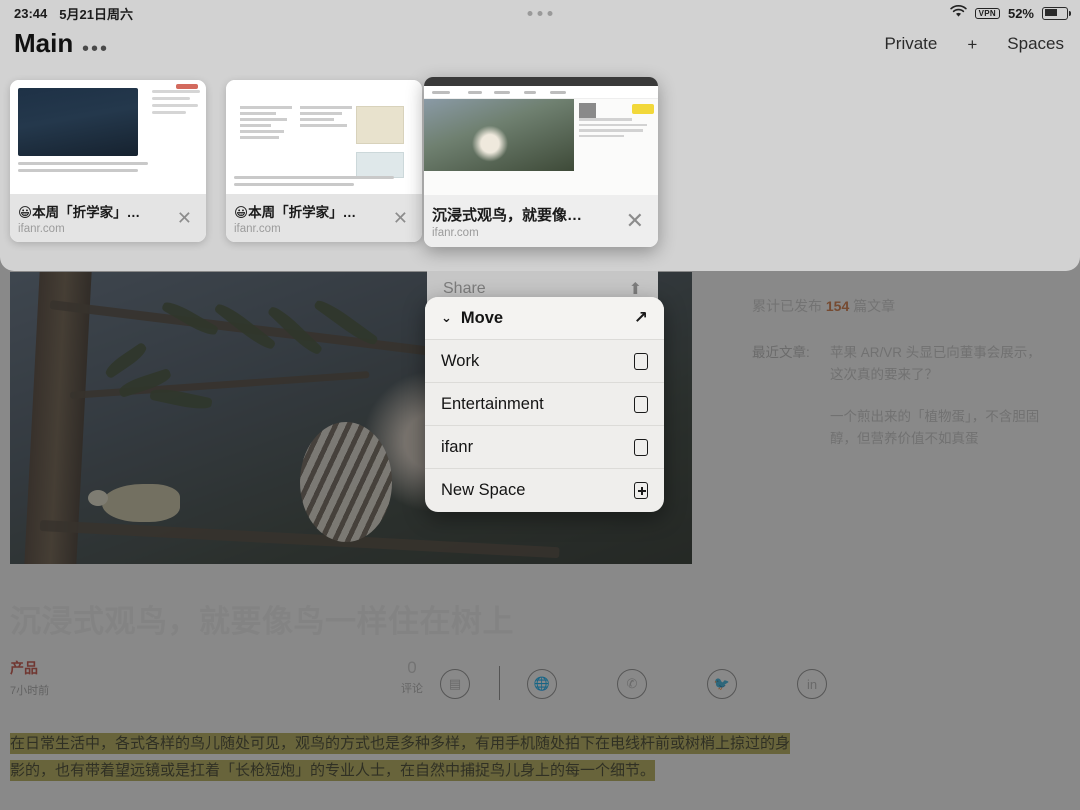  I want to click on spaces-button: Spaces, so click(1035, 44).